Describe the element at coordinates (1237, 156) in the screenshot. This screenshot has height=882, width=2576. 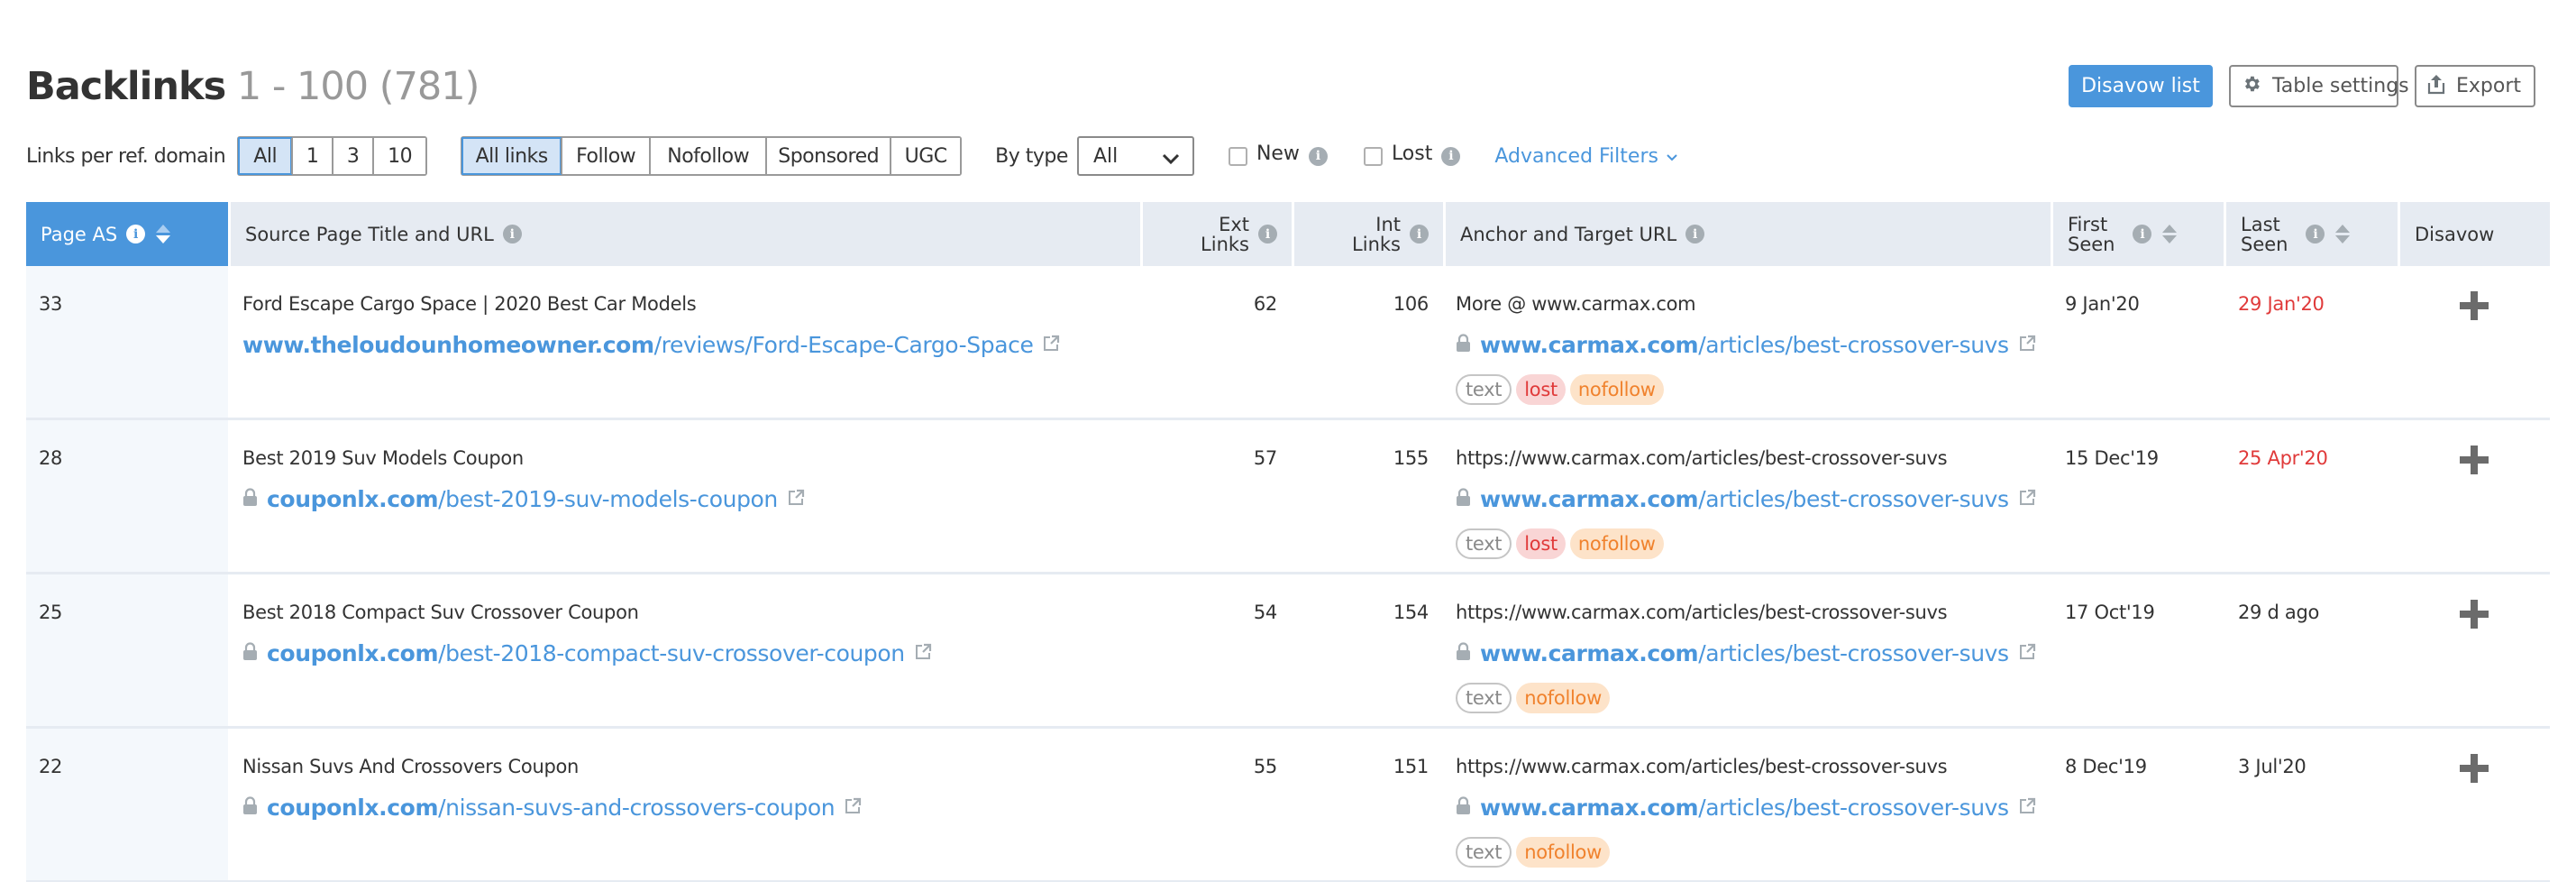
I see `new-checkbox` at that location.